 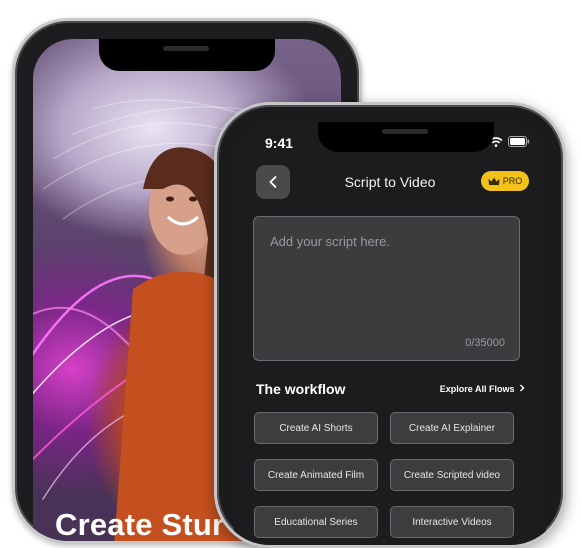 What do you see at coordinates (140, 524) in the screenshot?
I see `hero-headline: Create Stur` at bounding box center [140, 524].